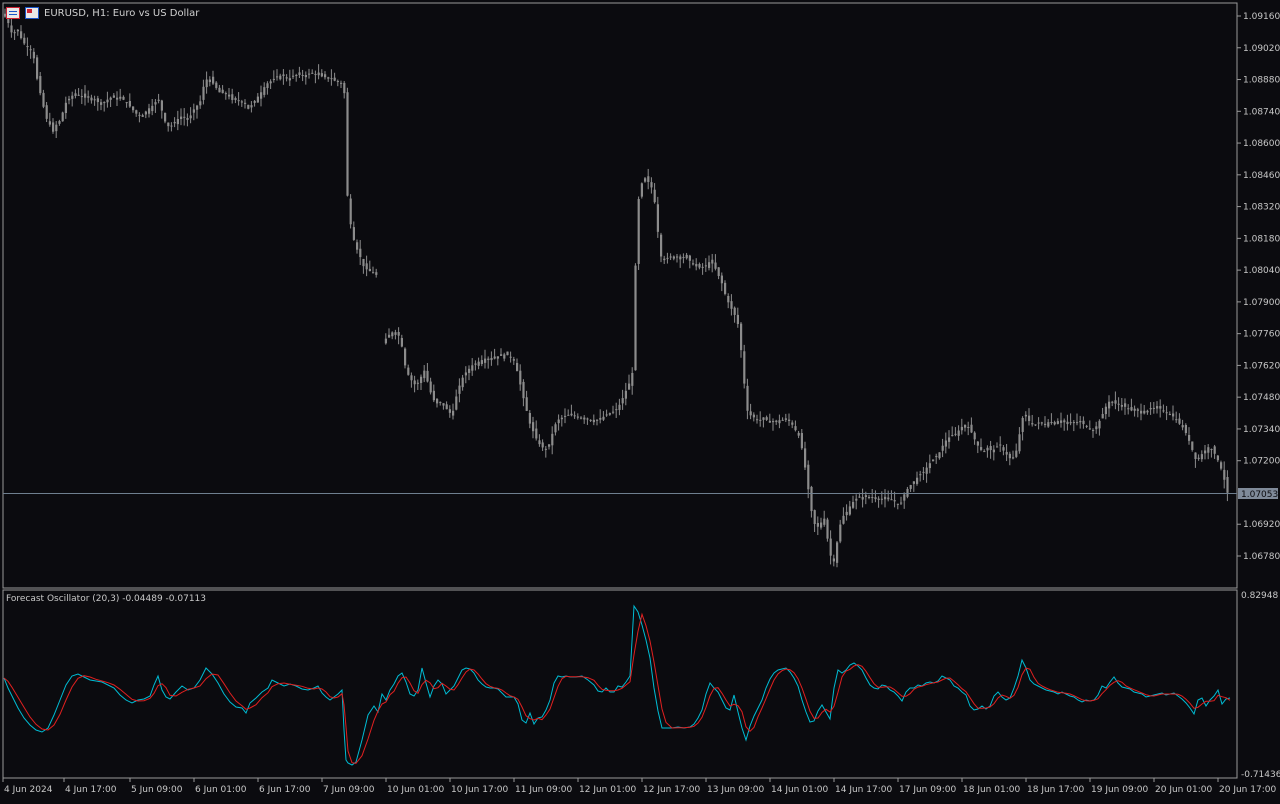  I want to click on price-tick-label: 1.09160, so click(1261, 17).